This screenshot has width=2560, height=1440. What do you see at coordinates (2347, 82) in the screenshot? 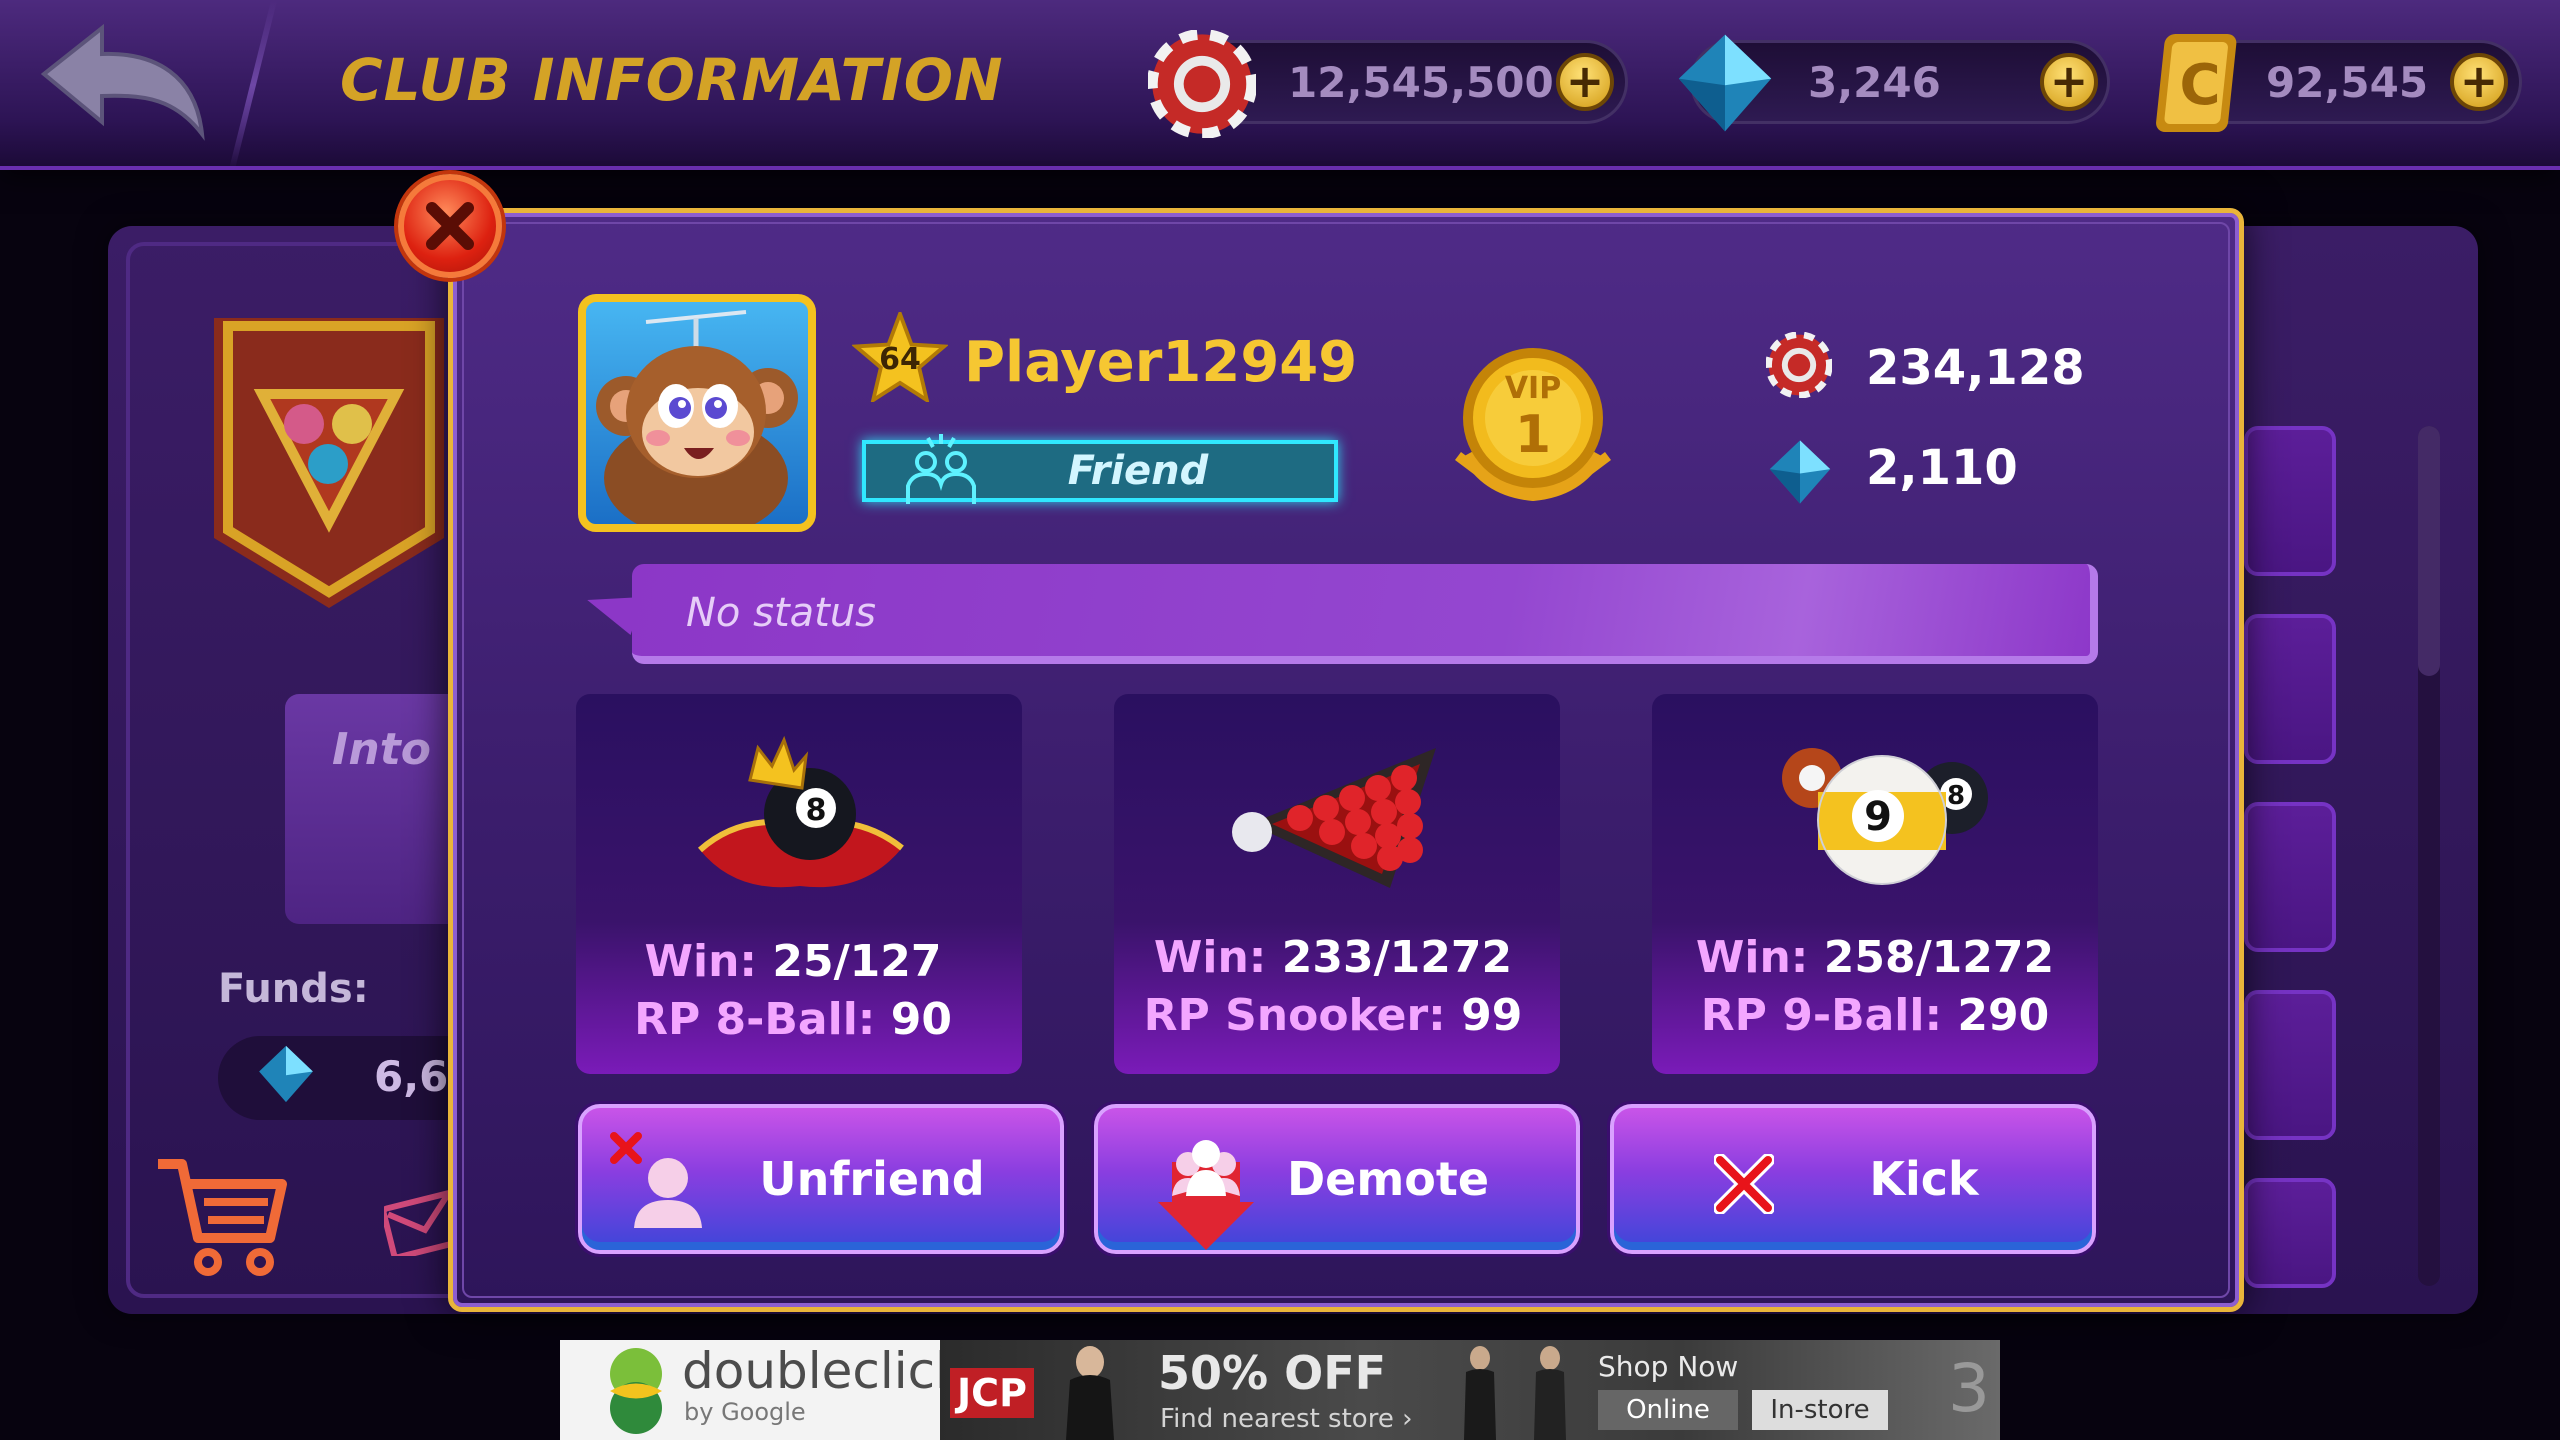
I see `coins-balance: 92,545` at bounding box center [2347, 82].